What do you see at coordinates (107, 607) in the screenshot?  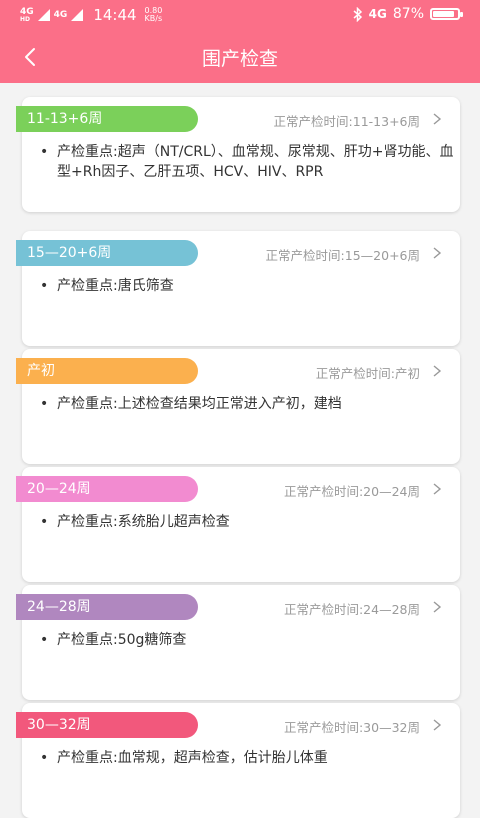 I see `week-tag: 24—28周` at bounding box center [107, 607].